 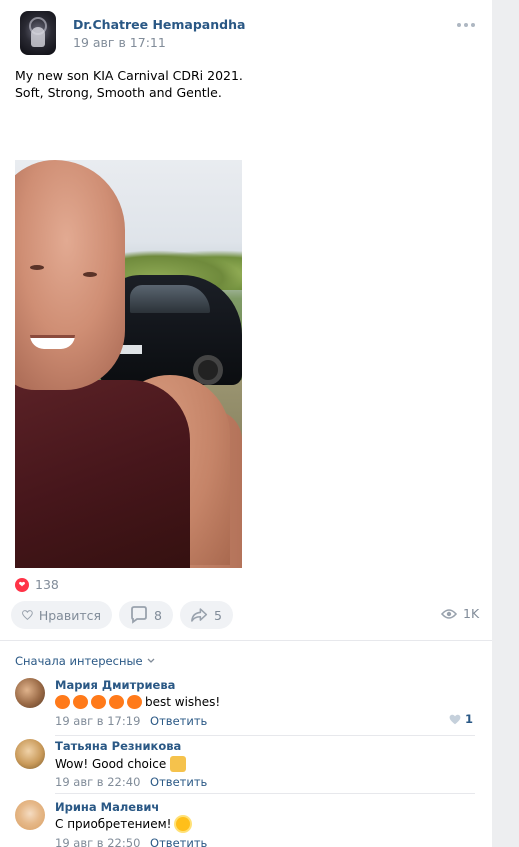 What do you see at coordinates (118, 746) in the screenshot?
I see `commenter-name: Татьяна Резникова` at bounding box center [118, 746].